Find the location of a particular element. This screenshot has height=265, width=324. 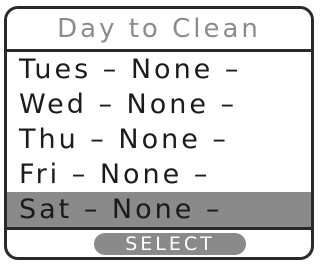

select-button: SELECT is located at coordinates (170, 244).